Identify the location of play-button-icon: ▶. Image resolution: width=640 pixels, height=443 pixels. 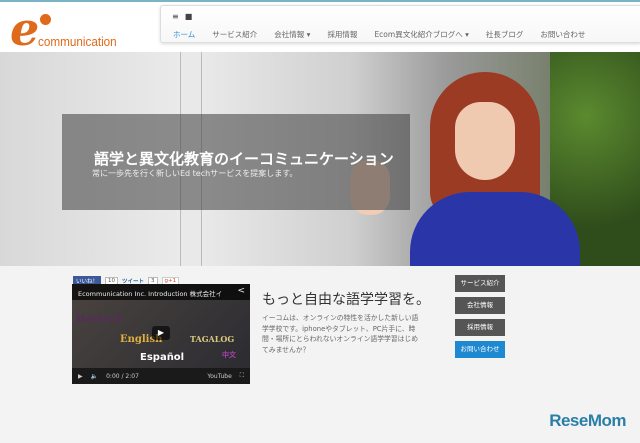
(80, 376).